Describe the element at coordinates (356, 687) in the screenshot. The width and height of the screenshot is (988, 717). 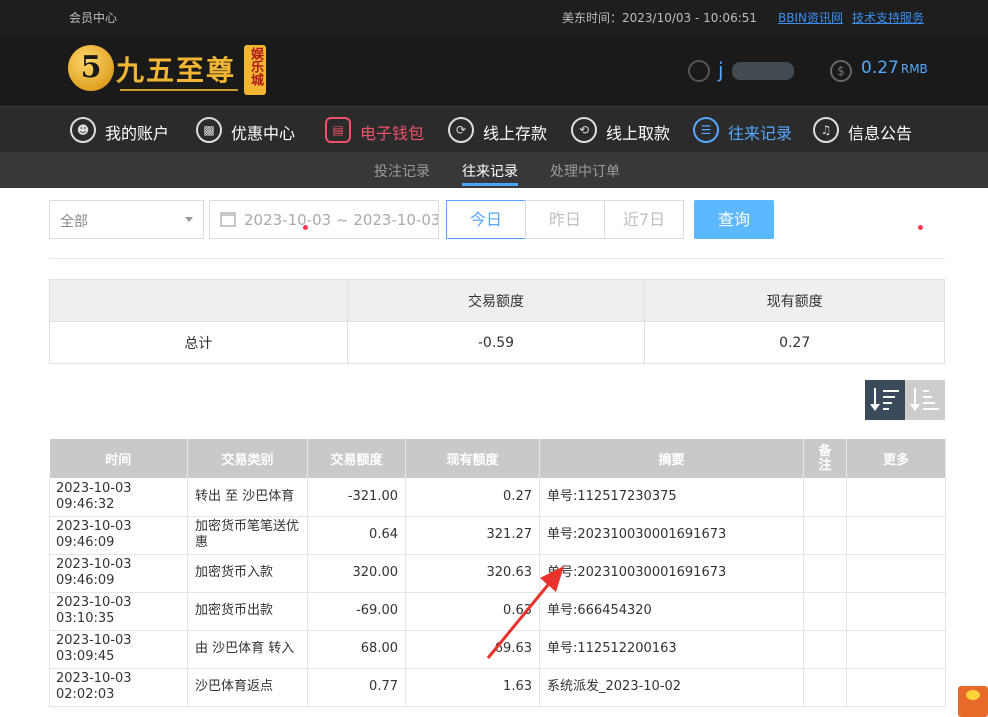
I see `cell-amount: 0.77` at that location.